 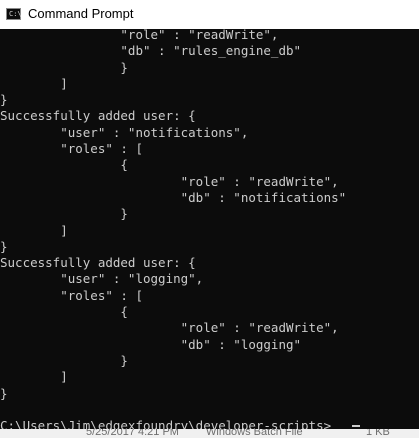 What do you see at coordinates (132, 433) in the screenshot?
I see `file-date: 5/25/2017 4:21 PM` at bounding box center [132, 433].